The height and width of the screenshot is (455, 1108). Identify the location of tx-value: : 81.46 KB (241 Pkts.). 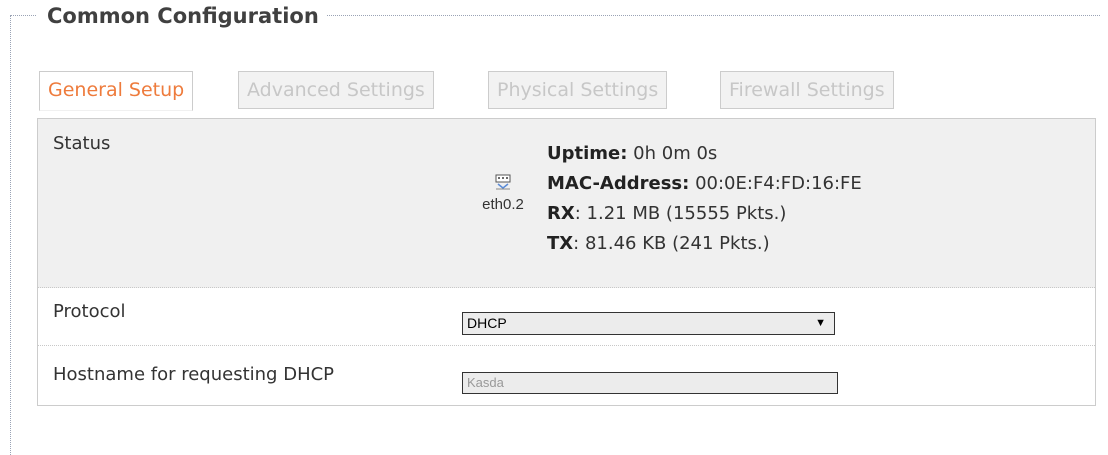
(671, 243).